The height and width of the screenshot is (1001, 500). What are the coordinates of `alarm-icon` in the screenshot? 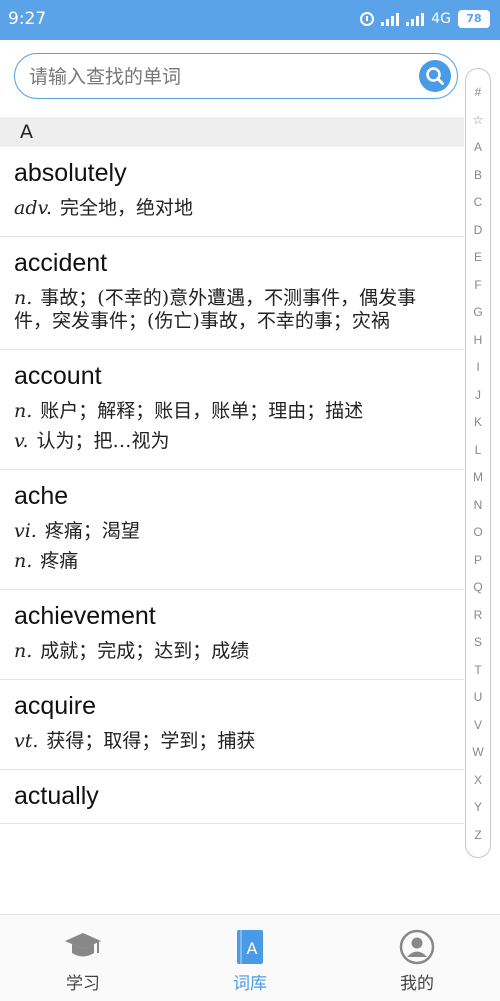 It's located at (367, 19).